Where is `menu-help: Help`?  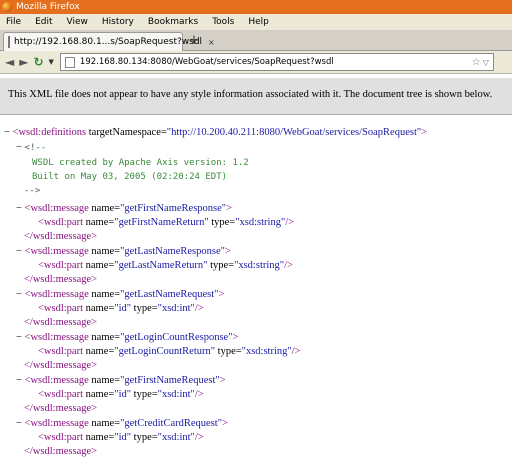 menu-help: Help is located at coordinates (258, 22).